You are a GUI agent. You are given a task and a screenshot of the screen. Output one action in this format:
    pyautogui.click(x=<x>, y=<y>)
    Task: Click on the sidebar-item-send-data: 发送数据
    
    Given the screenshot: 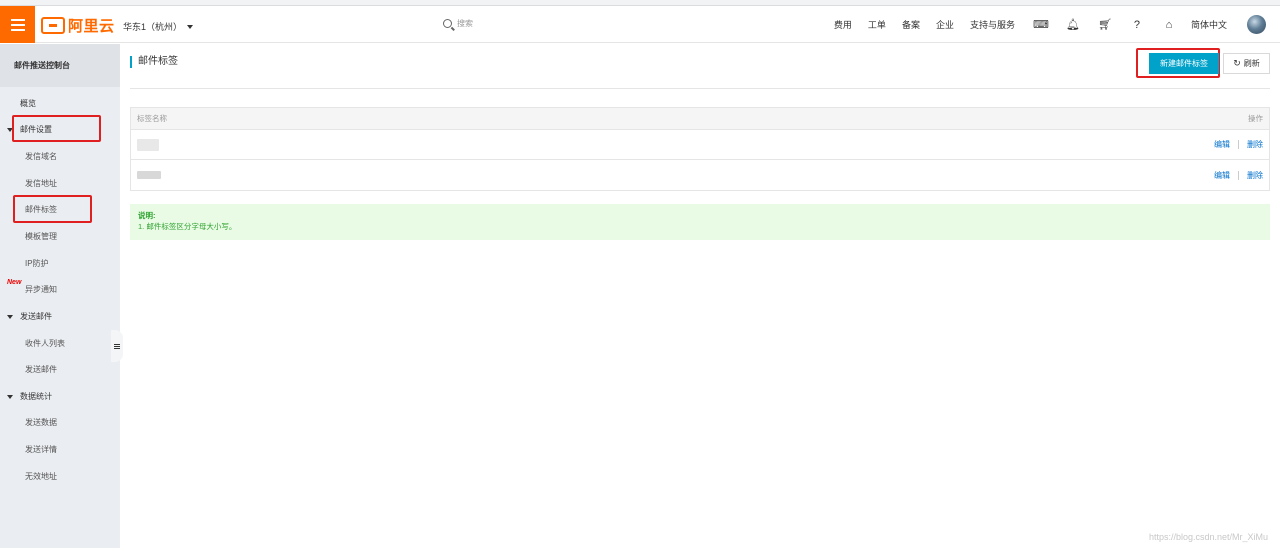 What is the action you would take?
    pyautogui.click(x=41, y=422)
    